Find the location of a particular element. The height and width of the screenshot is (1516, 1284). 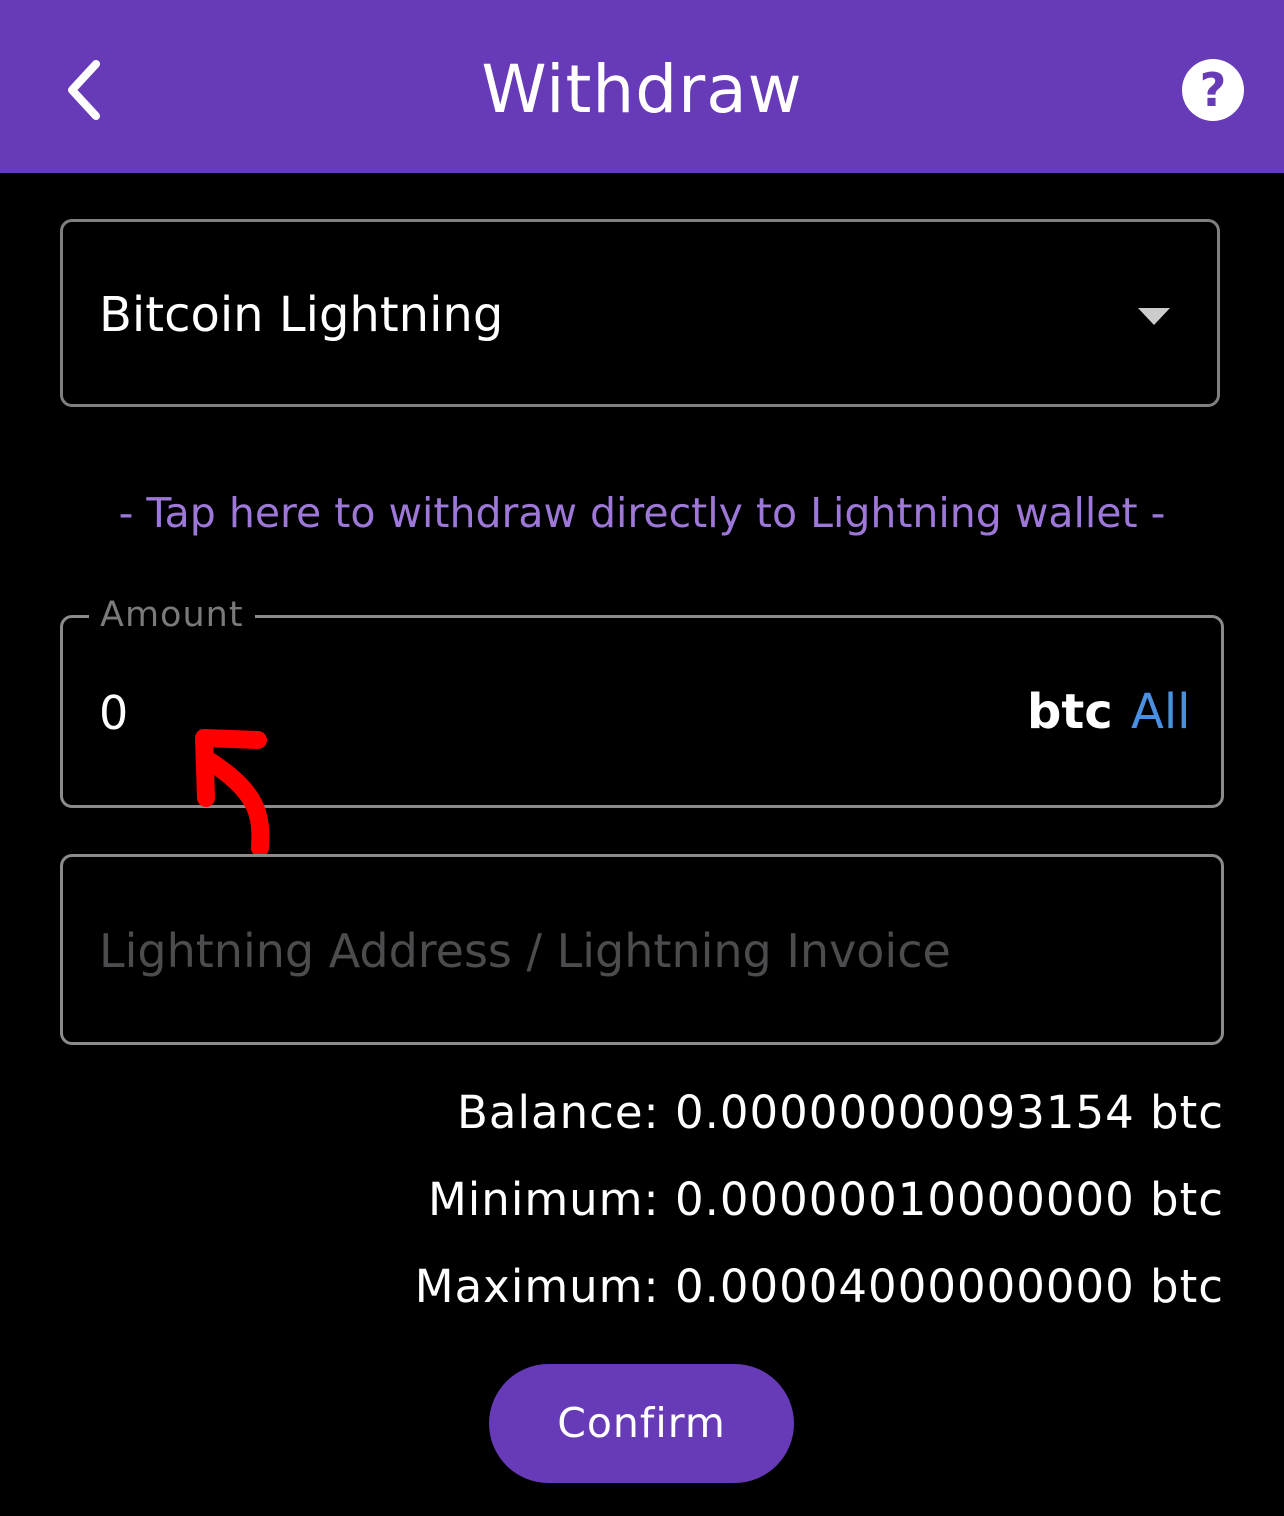

maximum-text: Maximum: 0.00004000000000 btc is located at coordinates (819, 1286).